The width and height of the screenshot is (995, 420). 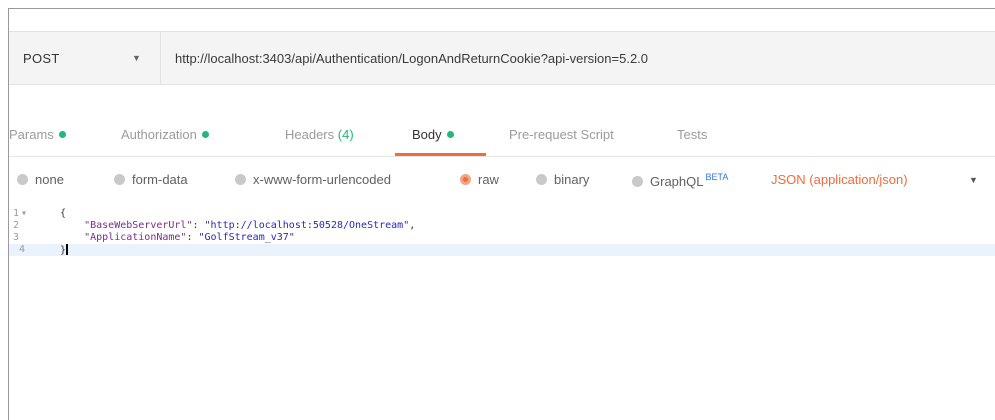 I want to click on content-type-dropdown: JSON (application/json), so click(x=839, y=179).